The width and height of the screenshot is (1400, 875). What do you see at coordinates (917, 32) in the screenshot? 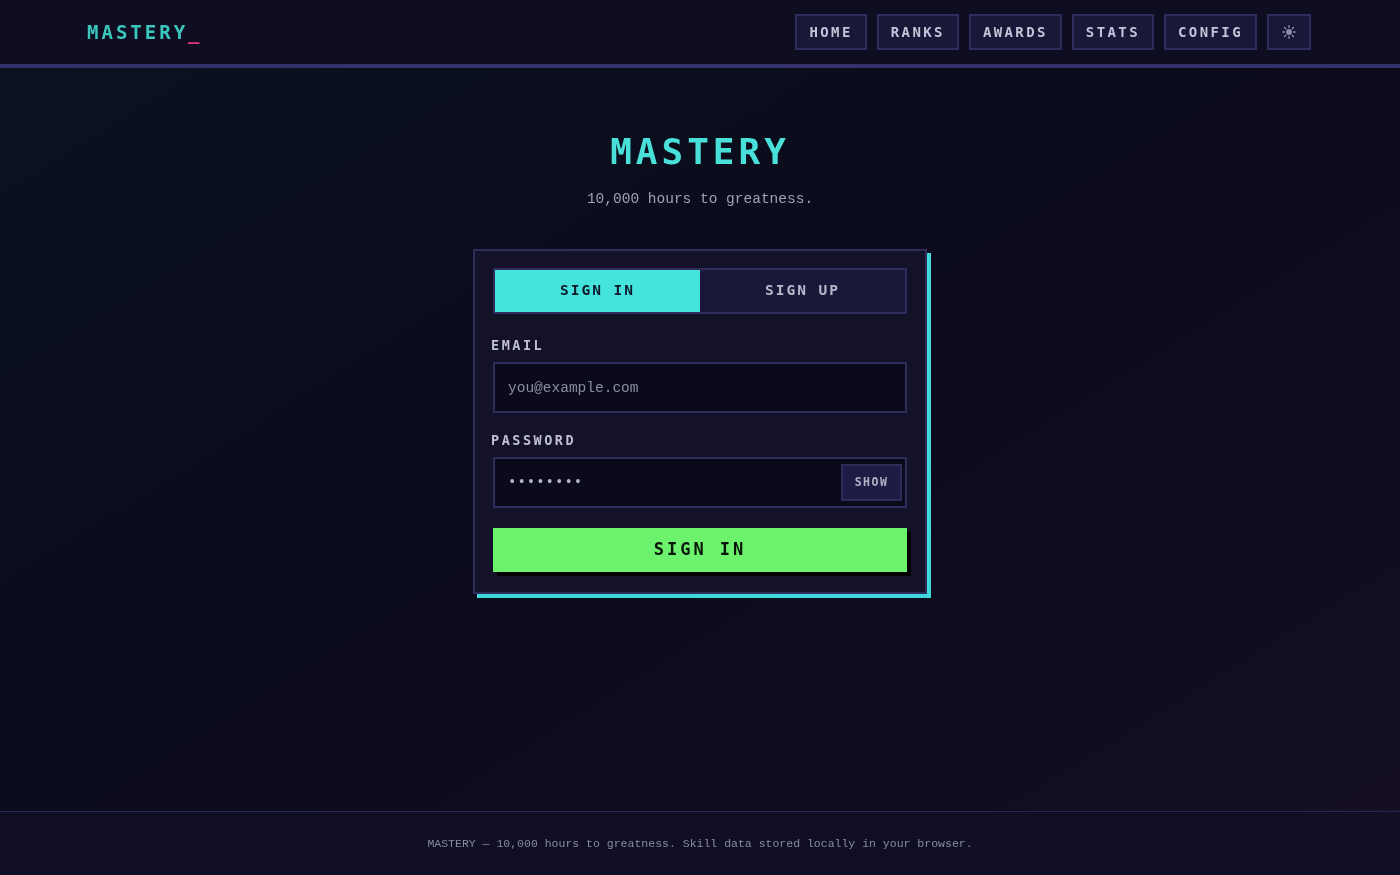
I see `nav-button: RANKS` at bounding box center [917, 32].